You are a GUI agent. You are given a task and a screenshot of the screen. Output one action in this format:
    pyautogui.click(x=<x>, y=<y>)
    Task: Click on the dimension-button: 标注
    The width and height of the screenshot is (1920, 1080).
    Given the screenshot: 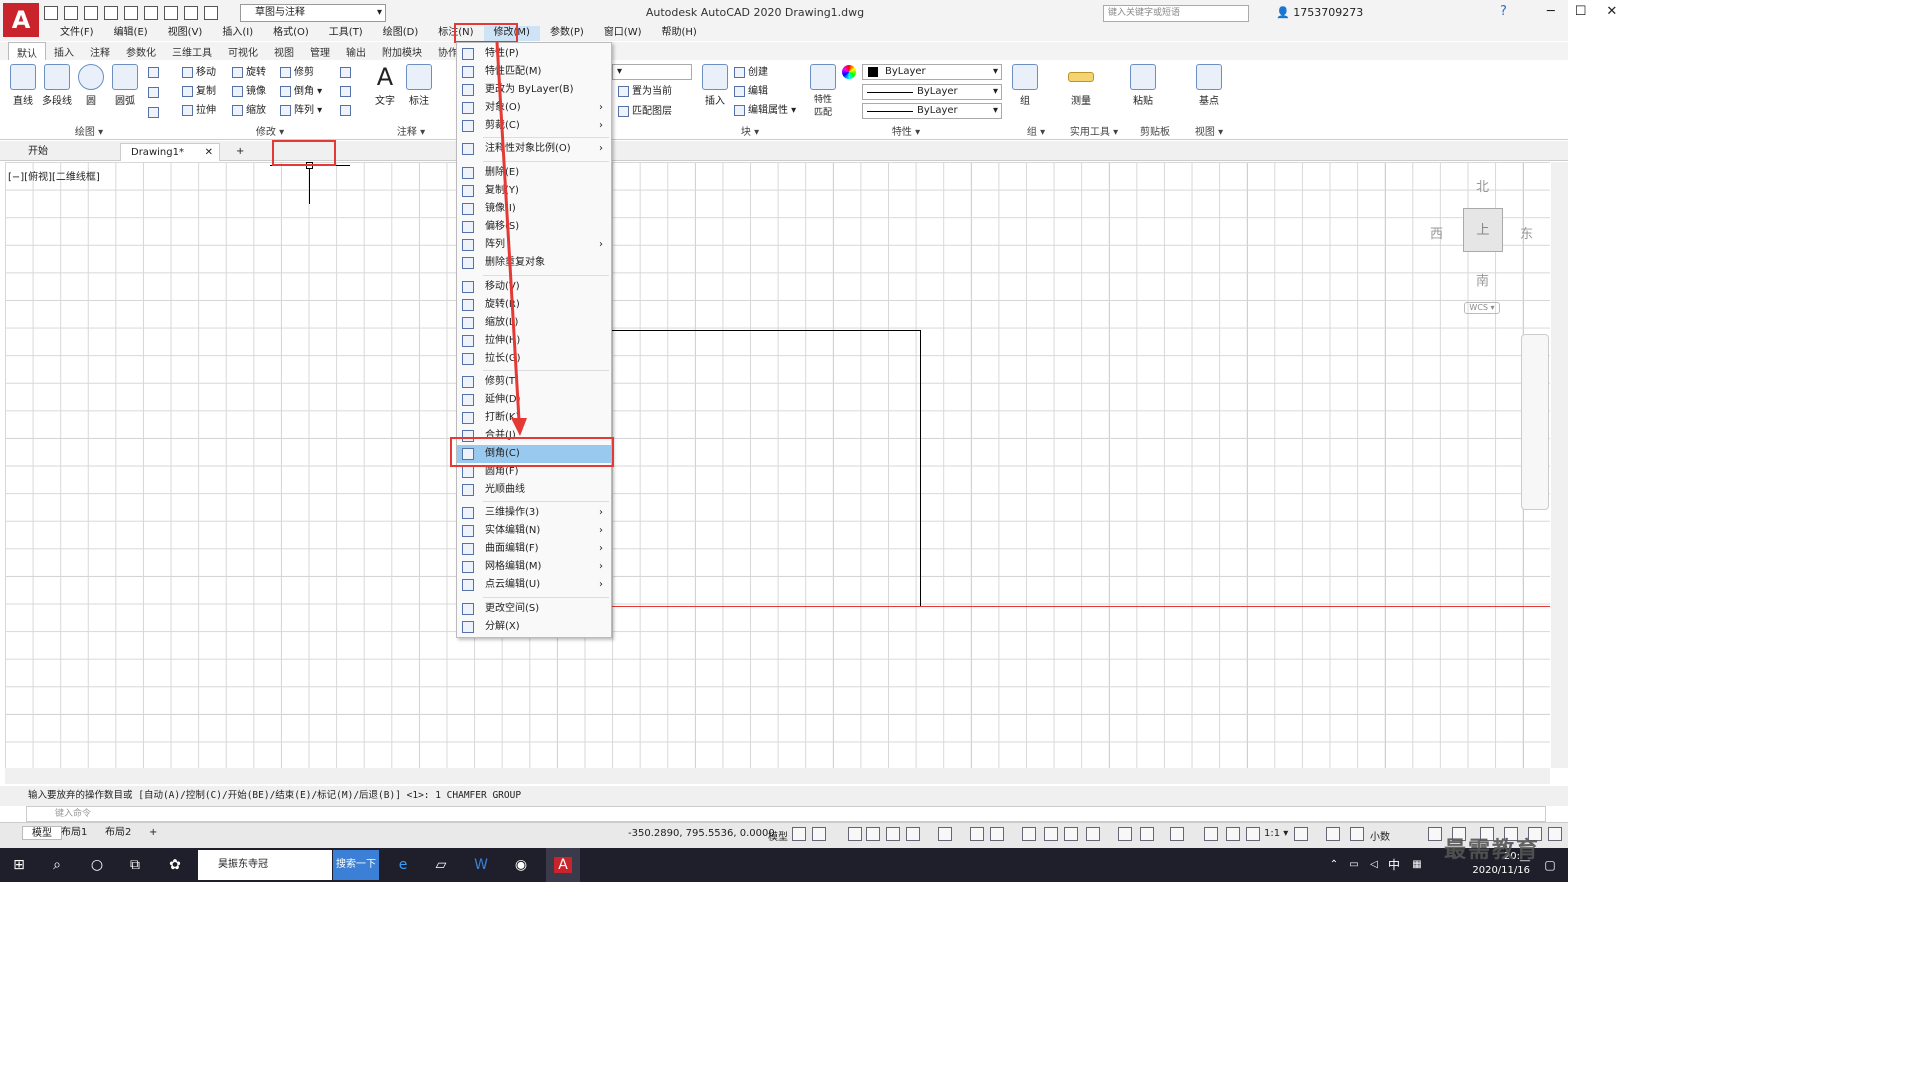 What is the action you would take?
    pyautogui.click(x=419, y=84)
    